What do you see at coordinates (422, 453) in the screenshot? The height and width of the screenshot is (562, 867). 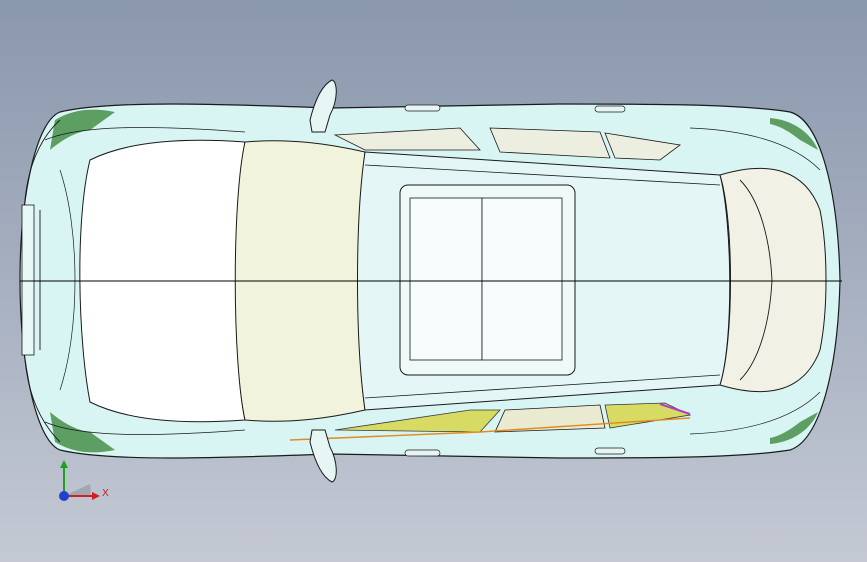 I see `door-handle-bottom-front` at bounding box center [422, 453].